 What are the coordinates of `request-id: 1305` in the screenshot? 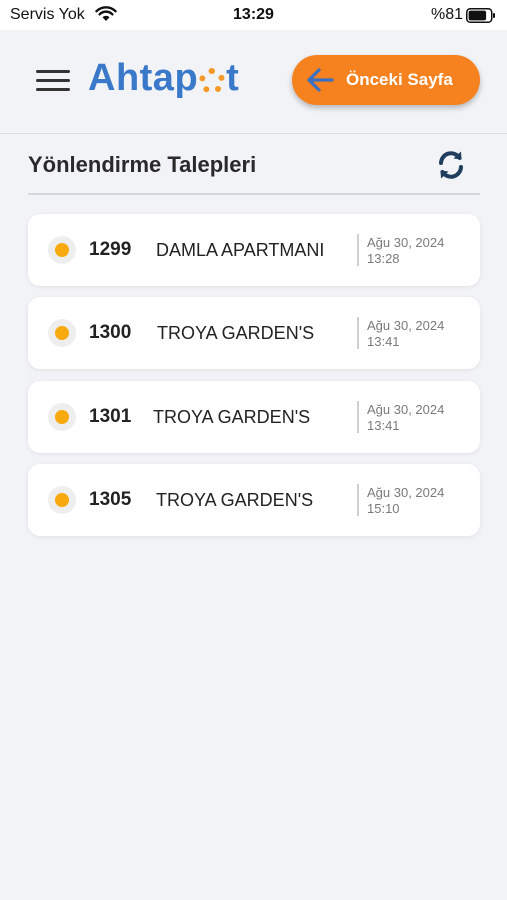 It's located at (110, 499).